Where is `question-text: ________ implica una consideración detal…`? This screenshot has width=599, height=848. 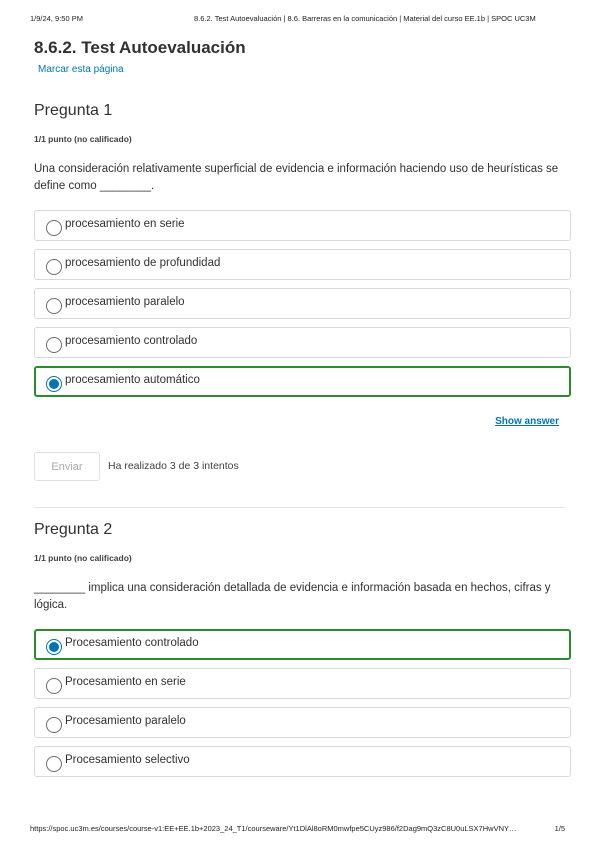 question-text: ________ implica una consideración detal… is located at coordinates (292, 596).